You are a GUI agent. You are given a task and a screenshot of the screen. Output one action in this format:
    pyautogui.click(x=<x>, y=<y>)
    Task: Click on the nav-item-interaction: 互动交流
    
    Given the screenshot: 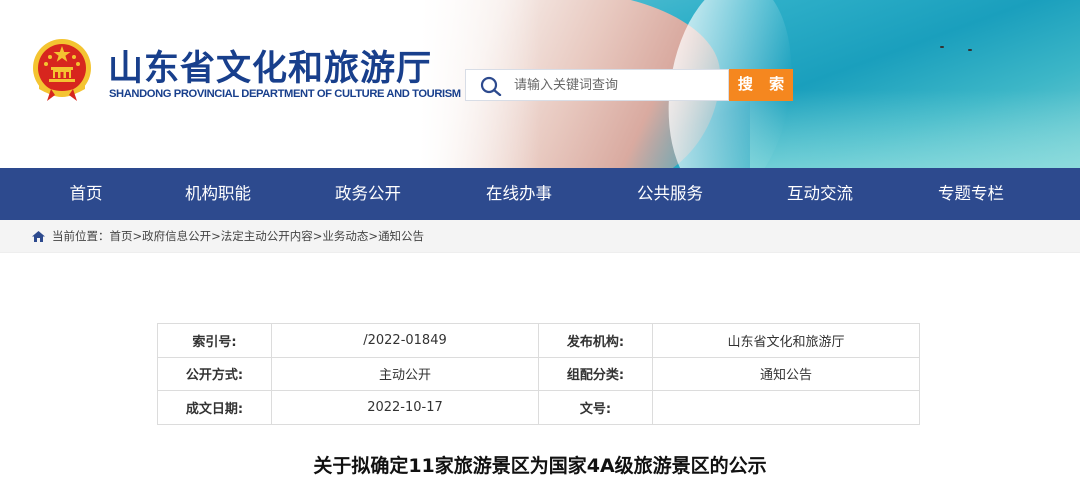 What is the action you would take?
    pyautogui.click(x=820, y=194)
    